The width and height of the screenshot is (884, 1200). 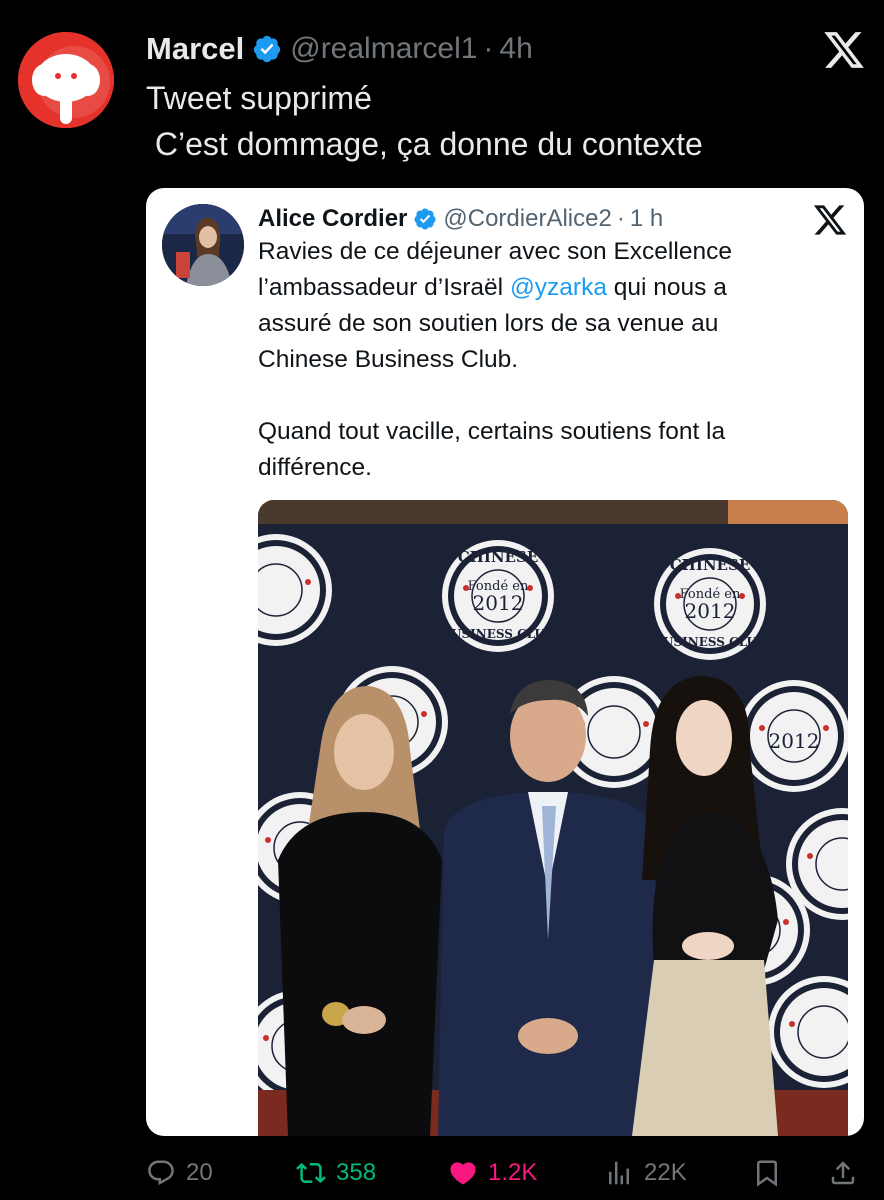 I want to click on bookmark-button, so click(x=772, y=1173).